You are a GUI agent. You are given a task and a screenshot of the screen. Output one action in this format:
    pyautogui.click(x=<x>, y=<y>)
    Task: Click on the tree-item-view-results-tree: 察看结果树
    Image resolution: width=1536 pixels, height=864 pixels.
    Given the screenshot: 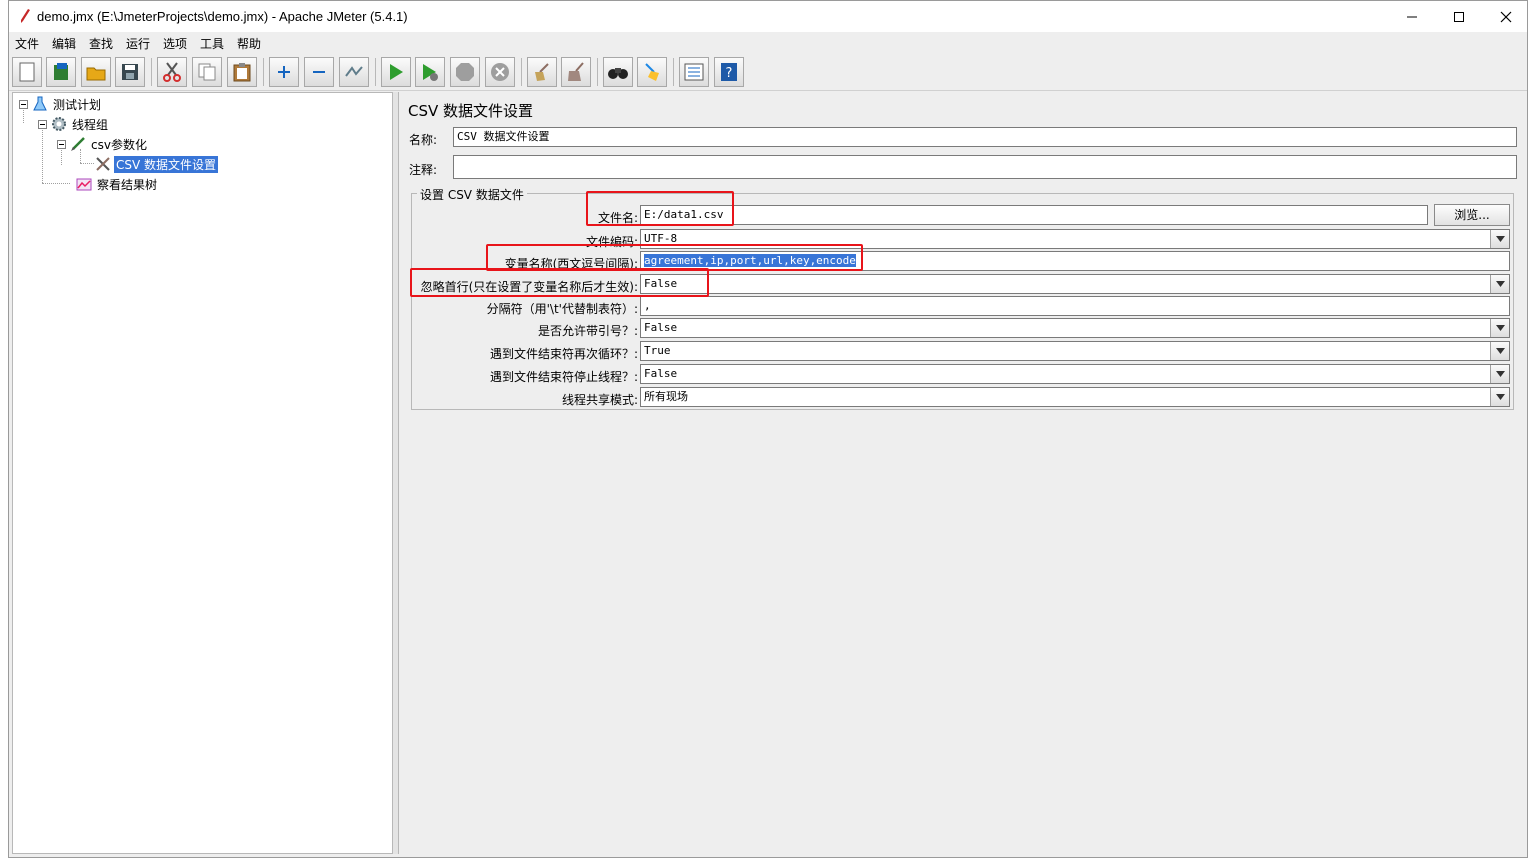 What is the action you would take?
    pyautogui.click(x=117, y=184)
    